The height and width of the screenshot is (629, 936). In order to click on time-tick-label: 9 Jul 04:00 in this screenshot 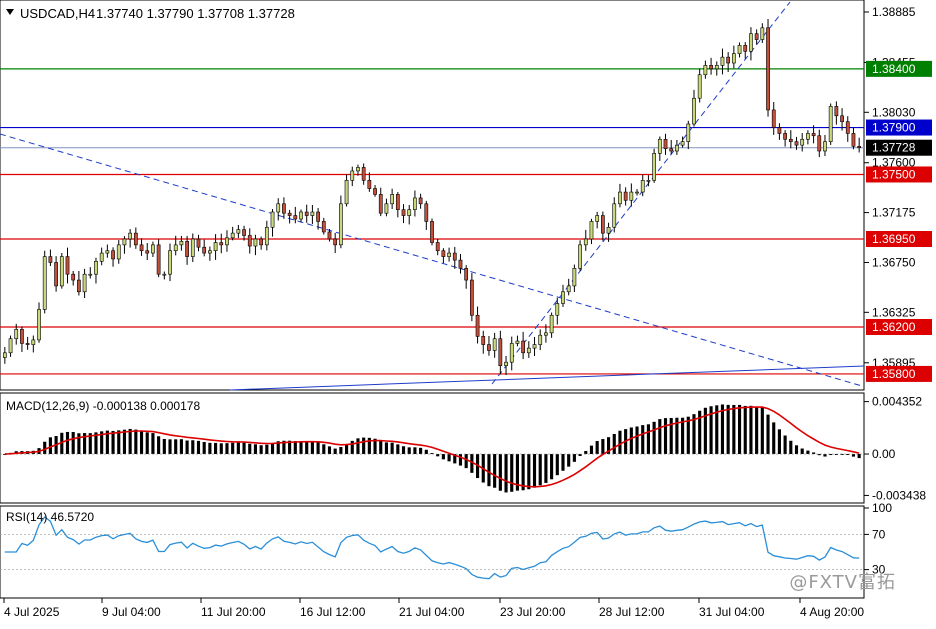, I will do `click(131, 612)`.